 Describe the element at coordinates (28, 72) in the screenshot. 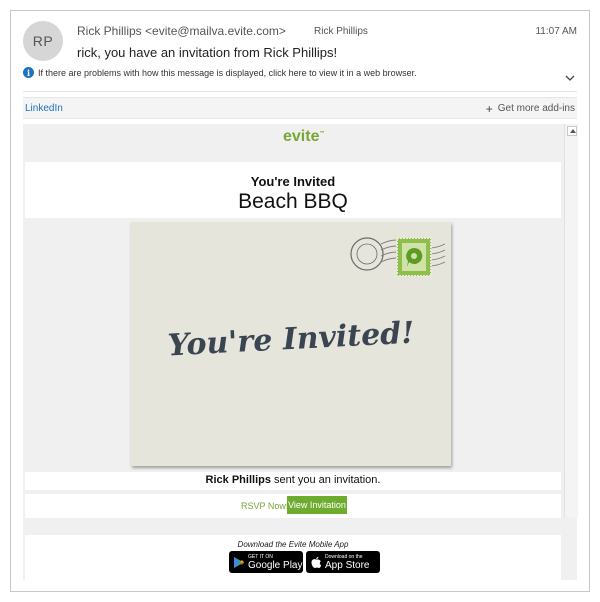

I see `info-icon: i` at that location.